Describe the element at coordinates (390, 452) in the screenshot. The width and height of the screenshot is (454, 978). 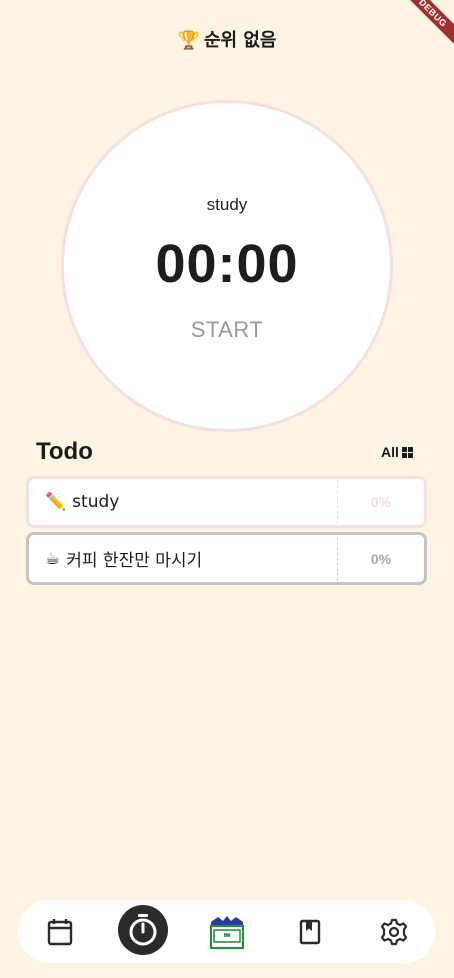
I see `filter-label: All` at that location.